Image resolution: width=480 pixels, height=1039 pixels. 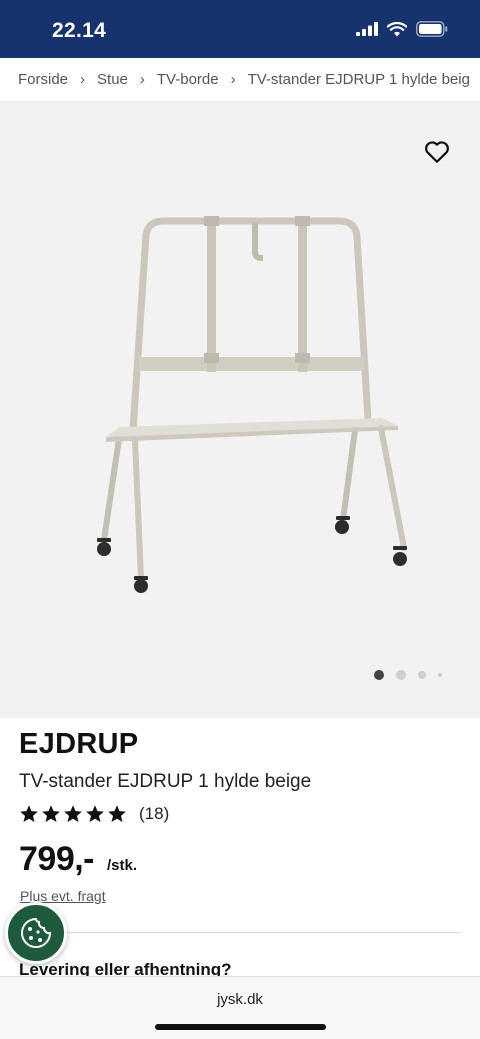 I want to click on divider, so click(x=240, y=932).